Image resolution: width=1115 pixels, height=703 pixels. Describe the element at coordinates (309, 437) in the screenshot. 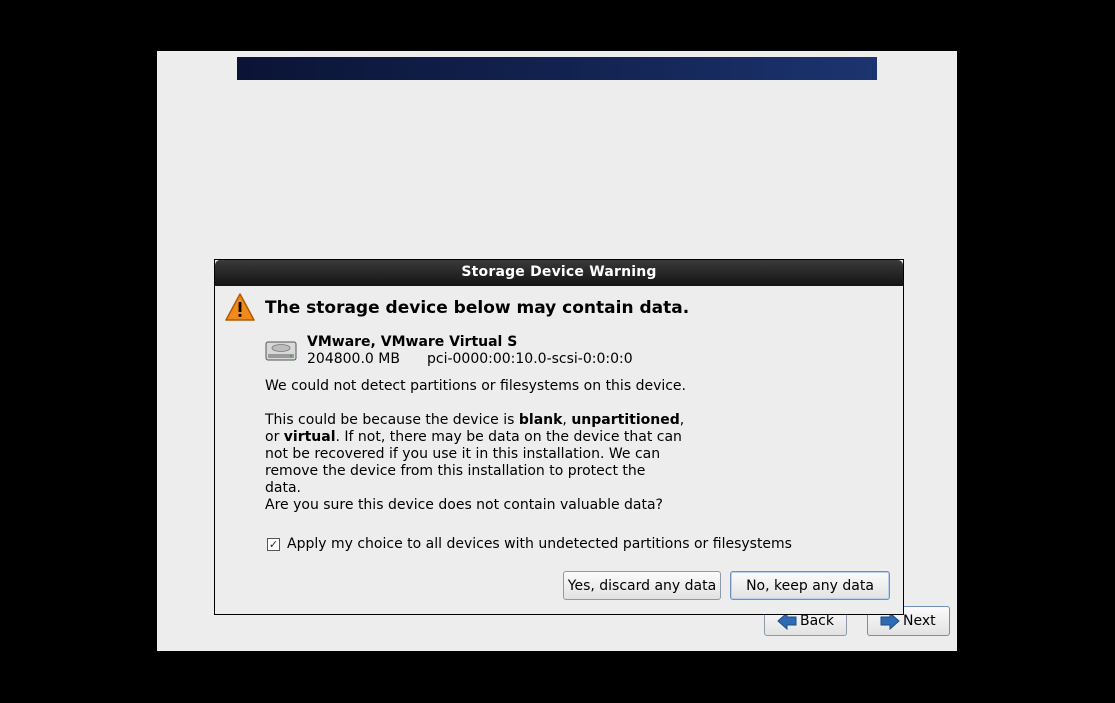

I see `explanation-virtual: virtual` at that location.